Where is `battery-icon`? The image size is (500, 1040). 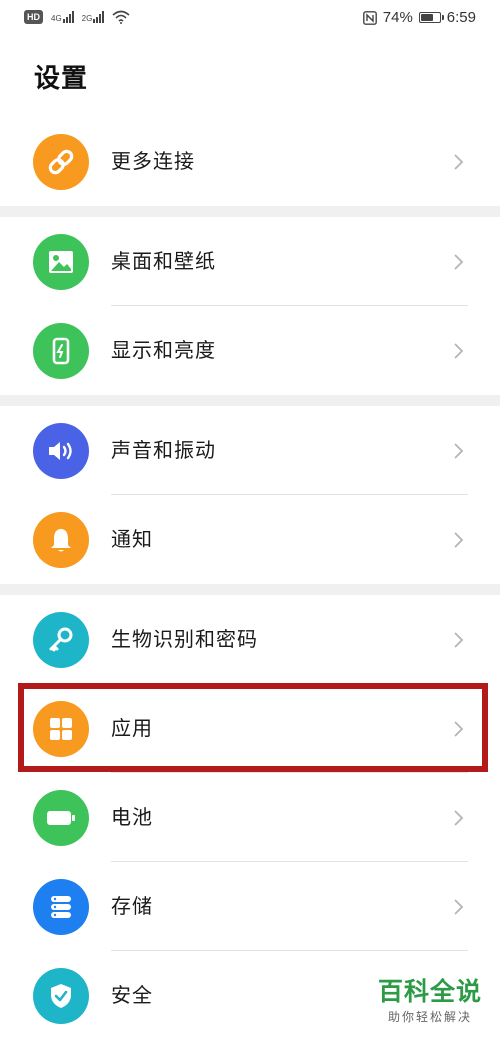
battery-icon is located at coordinates (61, 818).